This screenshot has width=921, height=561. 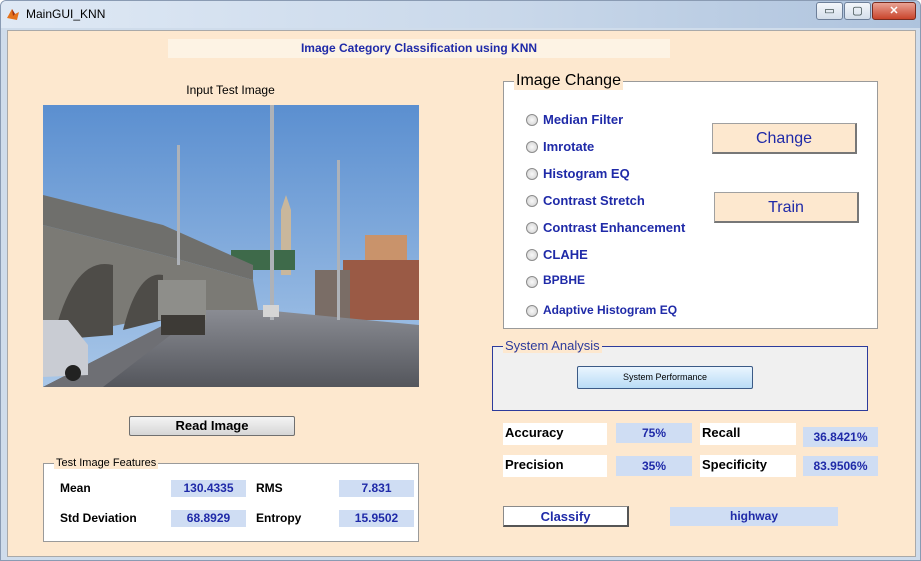 I want to click on radio-adaptive-histogram-eq, so click(x=532, y=311).